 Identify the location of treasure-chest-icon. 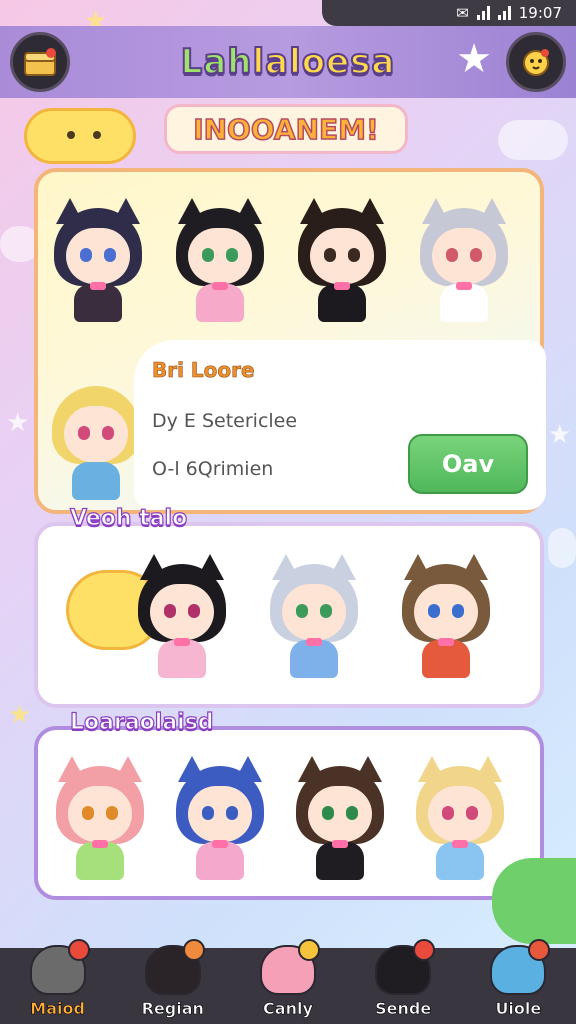
(40, 62).